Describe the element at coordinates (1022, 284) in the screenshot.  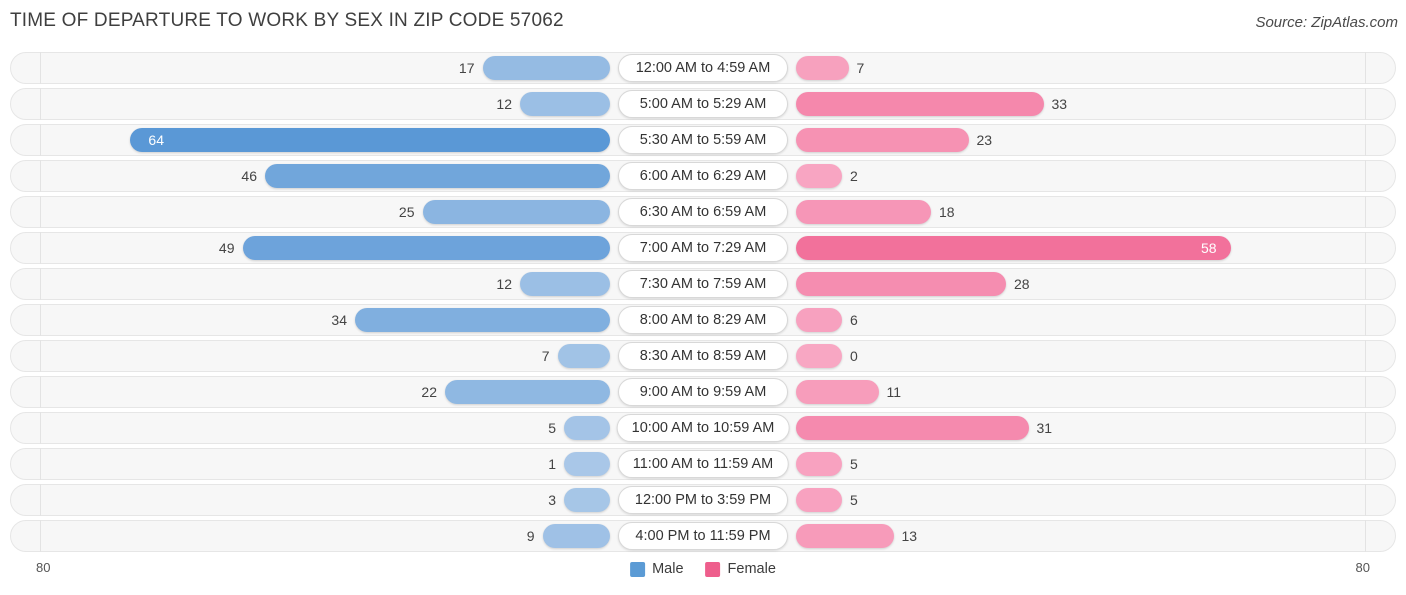
I see `female-value-label: 28` at that location.